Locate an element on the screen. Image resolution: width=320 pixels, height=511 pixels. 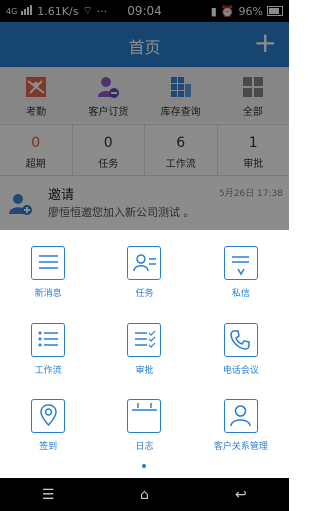
back-icon: ↩ is located at coordinates (241, 494).